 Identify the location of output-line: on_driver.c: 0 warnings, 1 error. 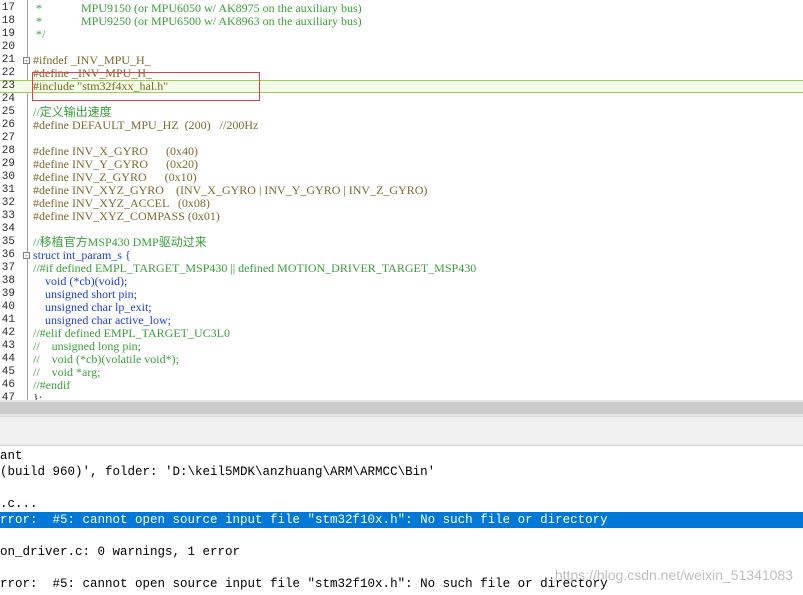
(401, 552).